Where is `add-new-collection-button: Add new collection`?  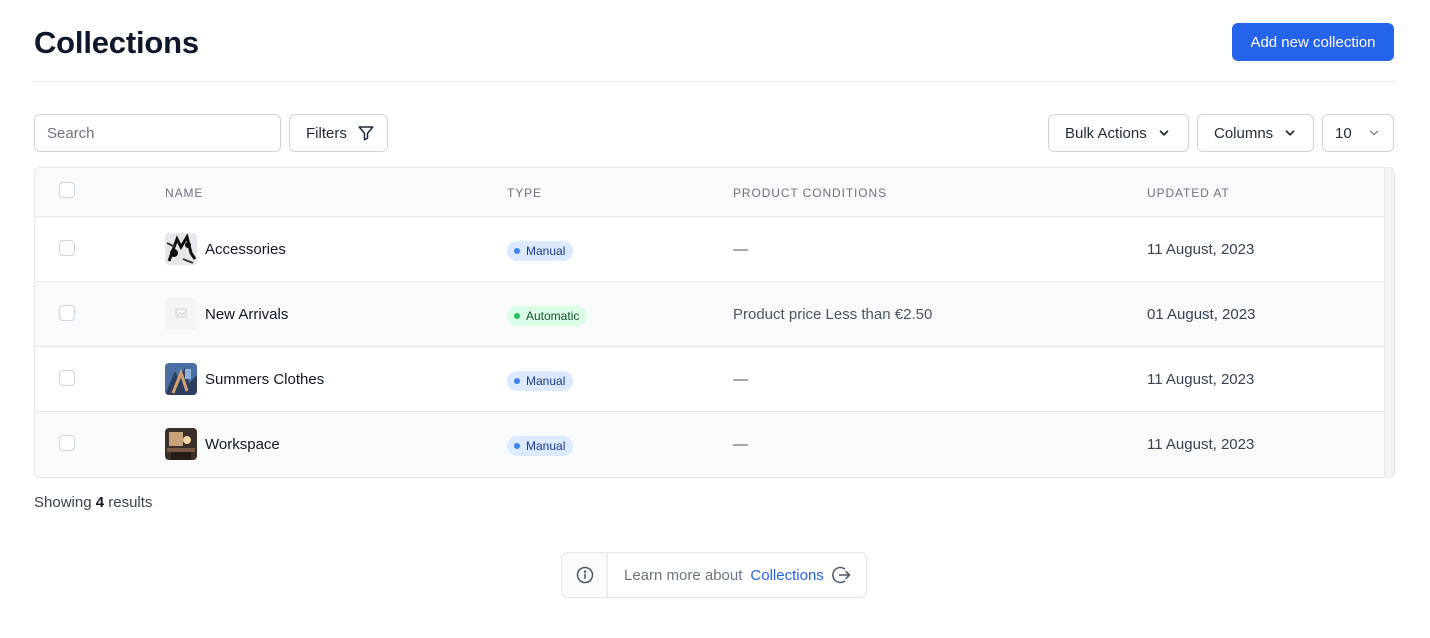
add-new-collection-button: Add new collection is located at coordinates (1313, 42).